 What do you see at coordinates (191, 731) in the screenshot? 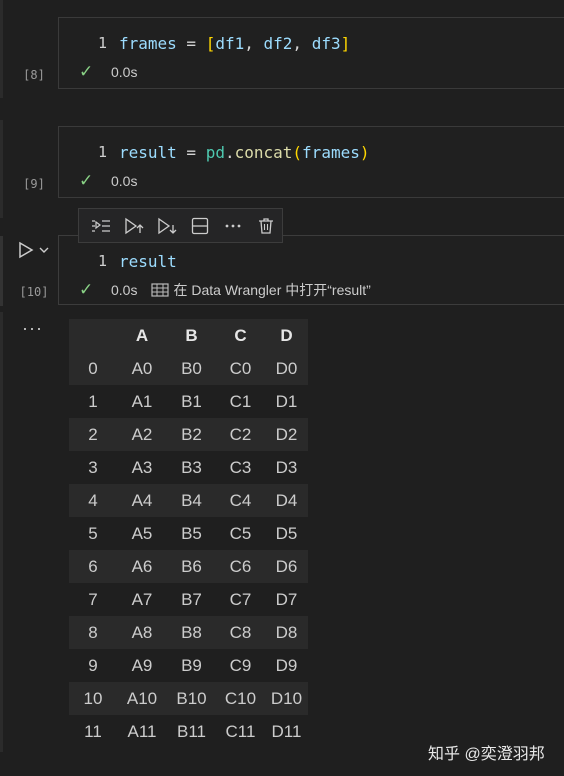
I see `table-cell: B11` at bounding box center [191, 731].